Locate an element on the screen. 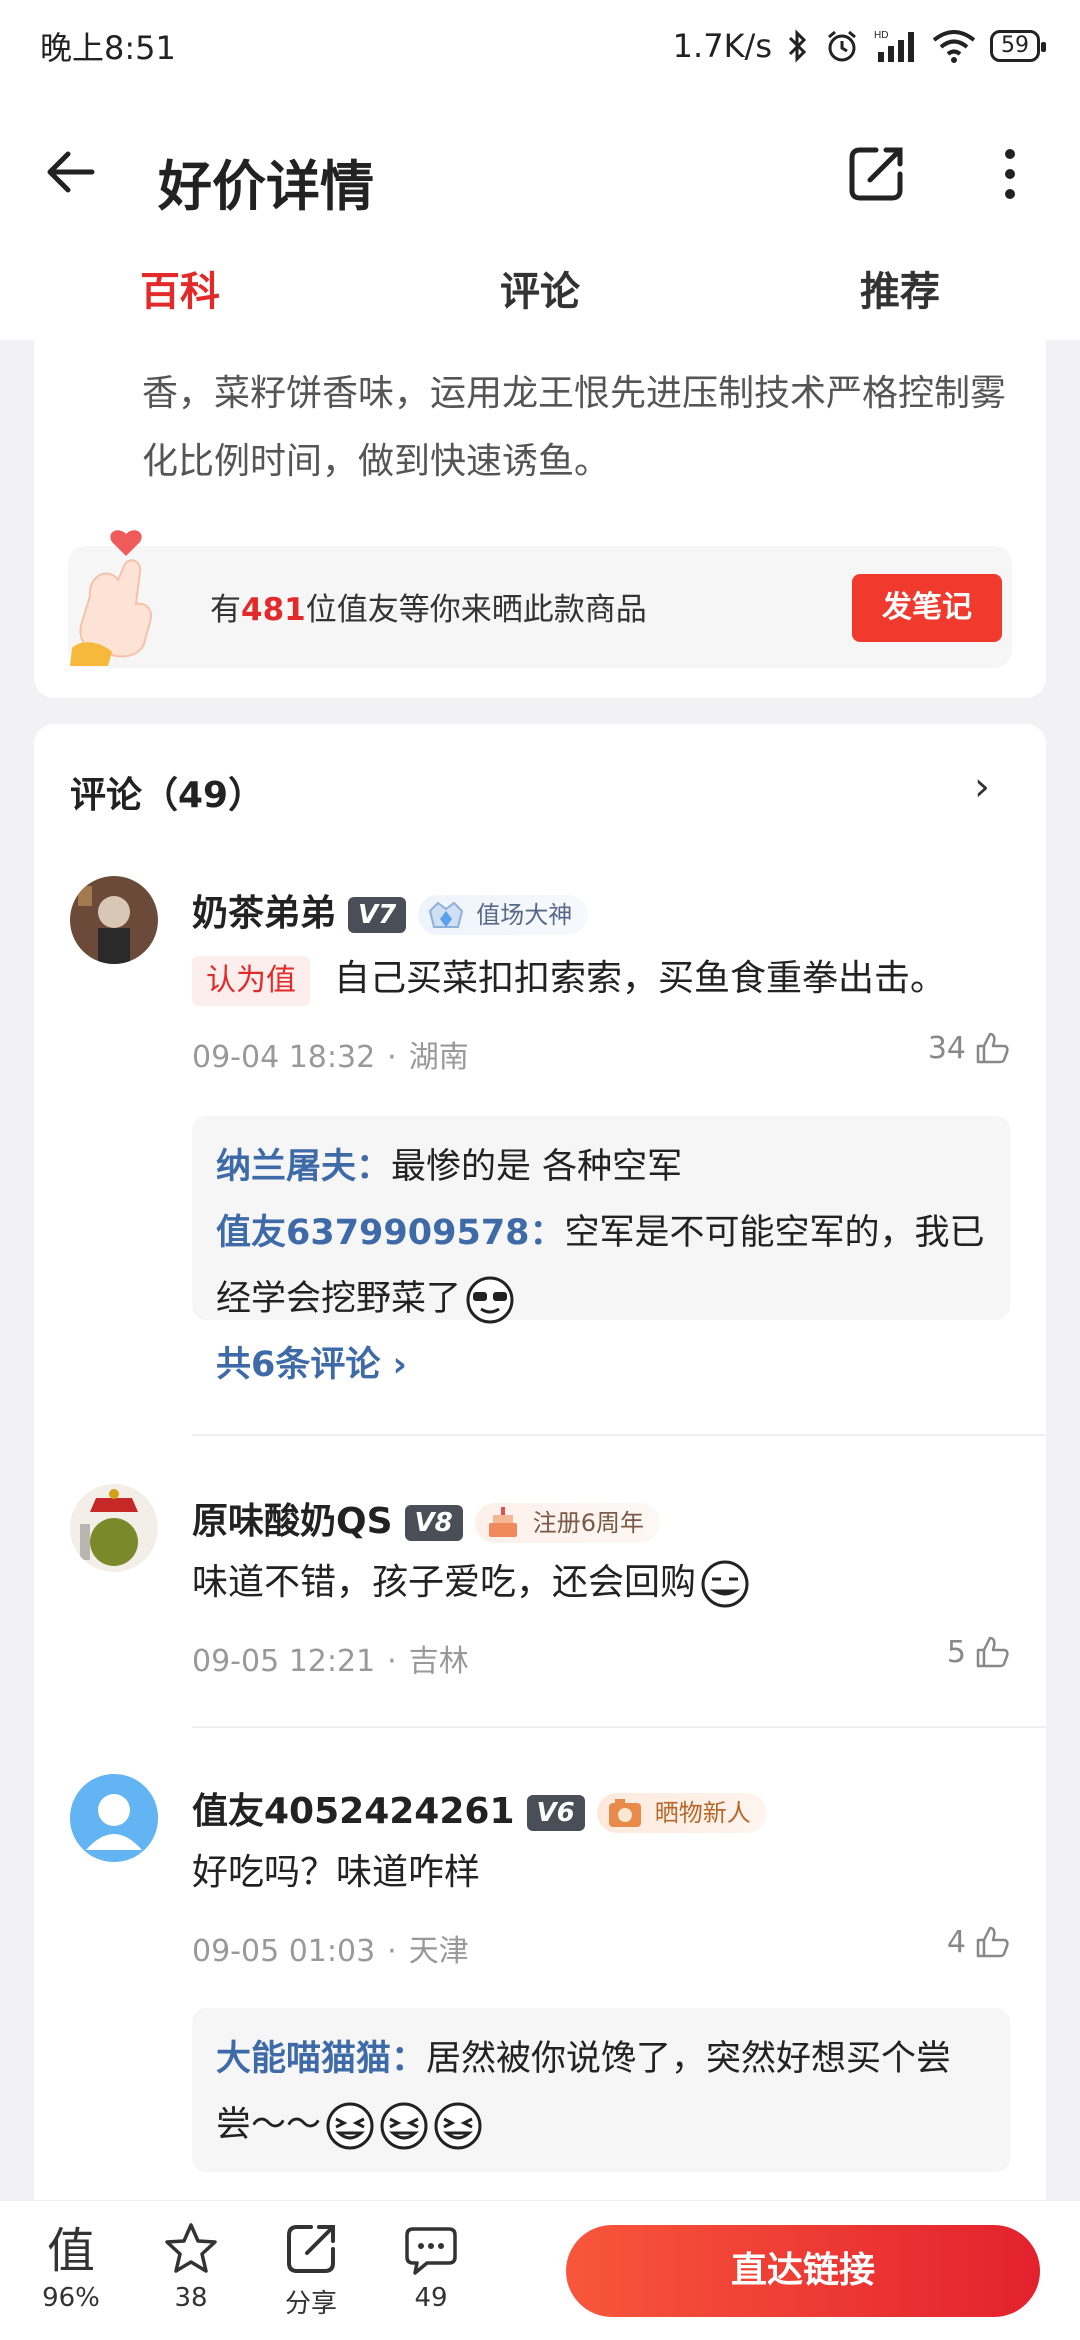  comment-meta: 09-05 01:03 · 天津 is located at coordinates (330, 1951).